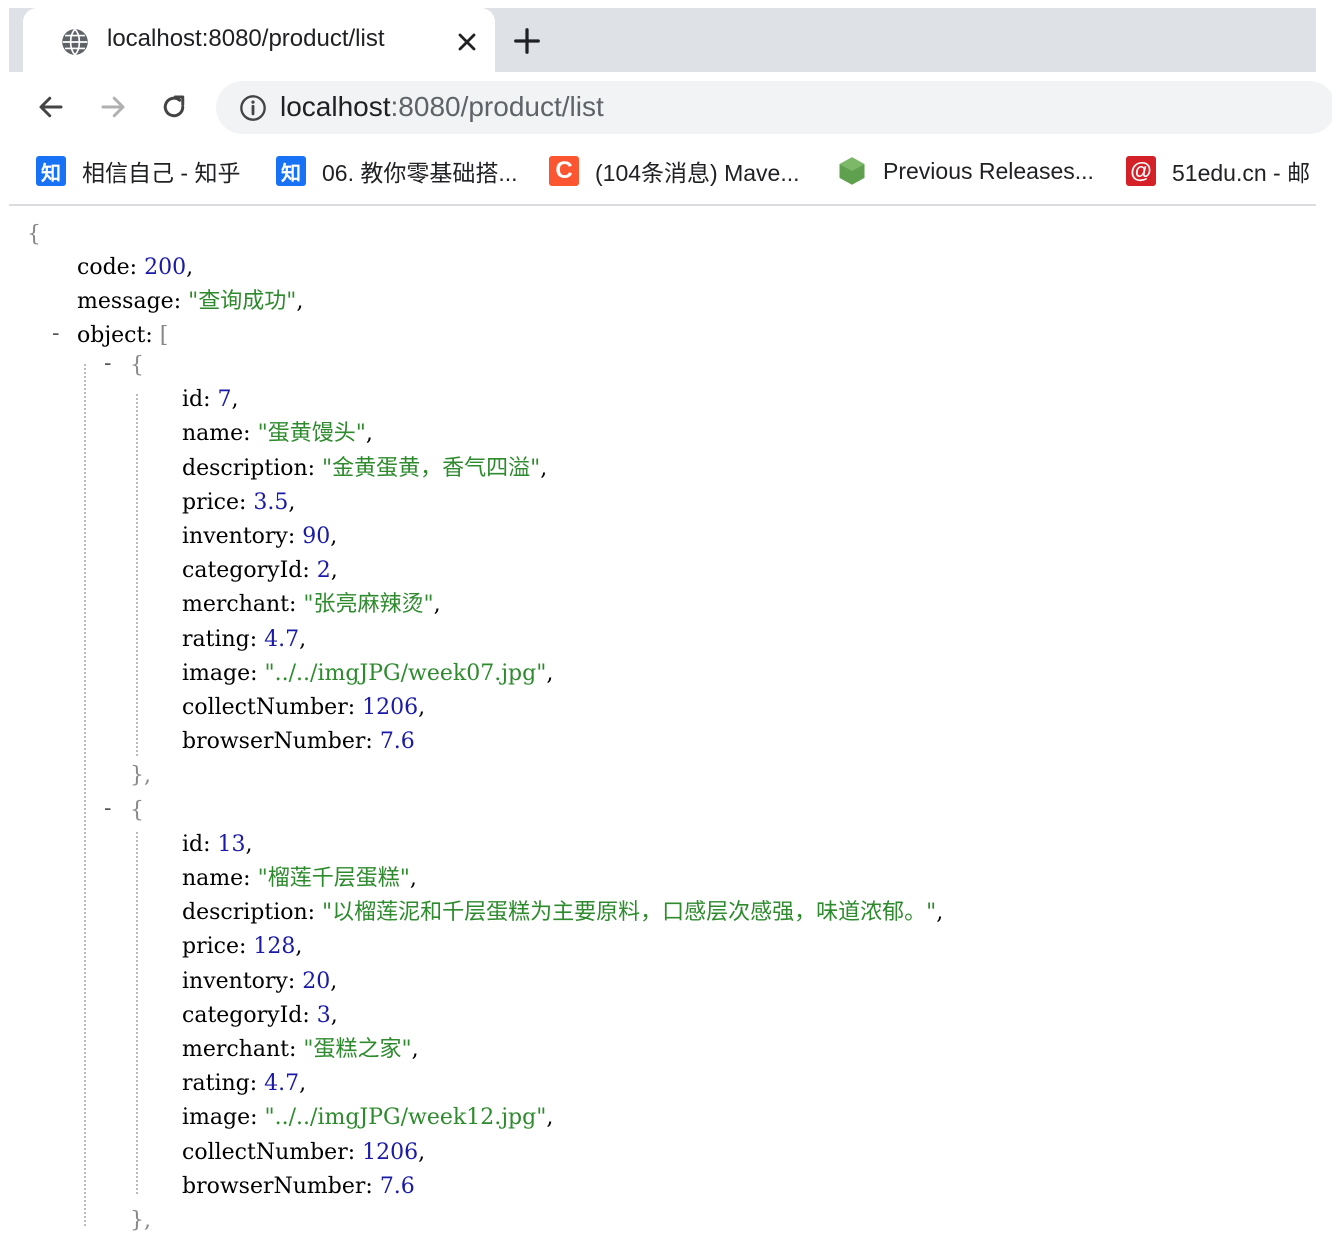 The height and width of the screenshot is (1234, 1332). What do you see at coordinates (260, 1016) in the screenshot?
I see `json-field-categoryId: categoryId: 3,` at bounding box center [260, 1016].